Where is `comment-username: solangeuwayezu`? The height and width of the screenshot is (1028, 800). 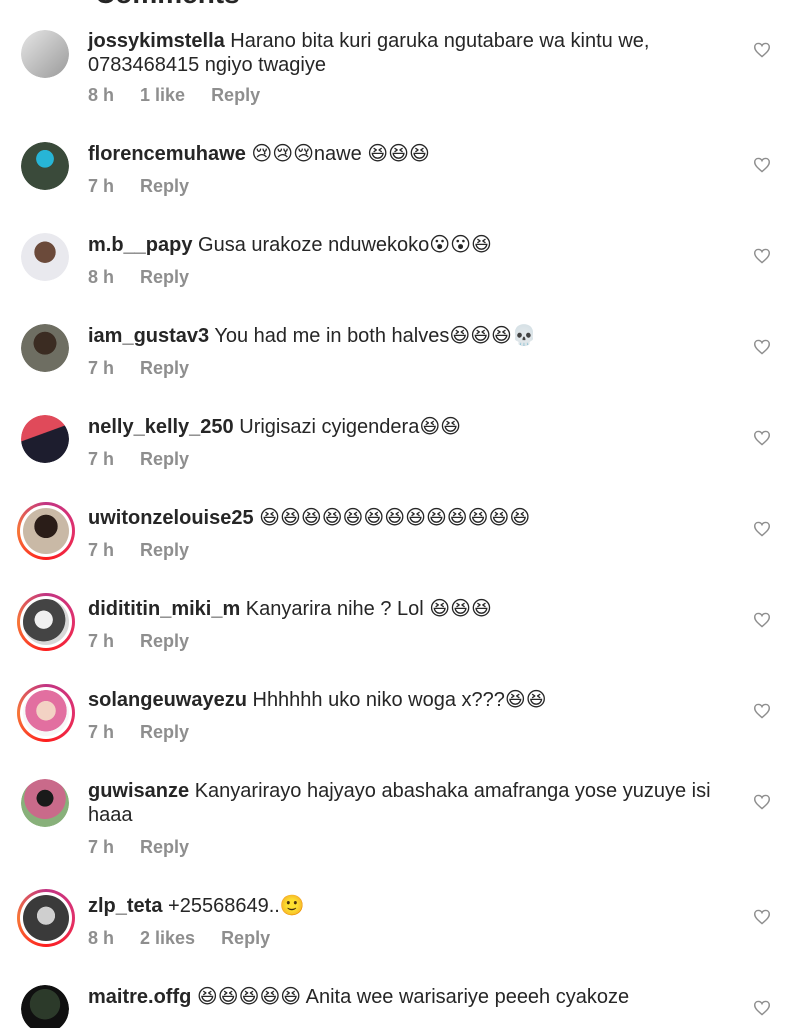
comment-username: solangeuwayezu is located at coordinates (167, 700).